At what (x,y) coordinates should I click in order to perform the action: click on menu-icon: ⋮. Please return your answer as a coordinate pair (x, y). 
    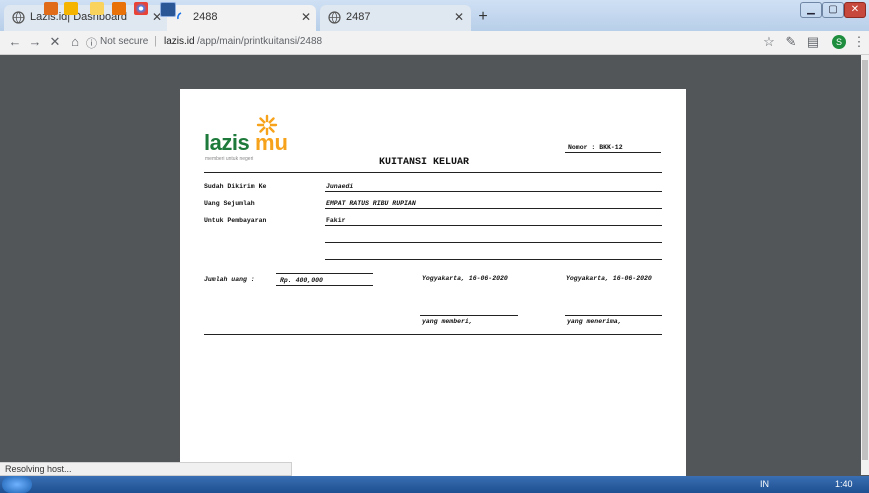
    Looking at the image, I should click on (859, 42).